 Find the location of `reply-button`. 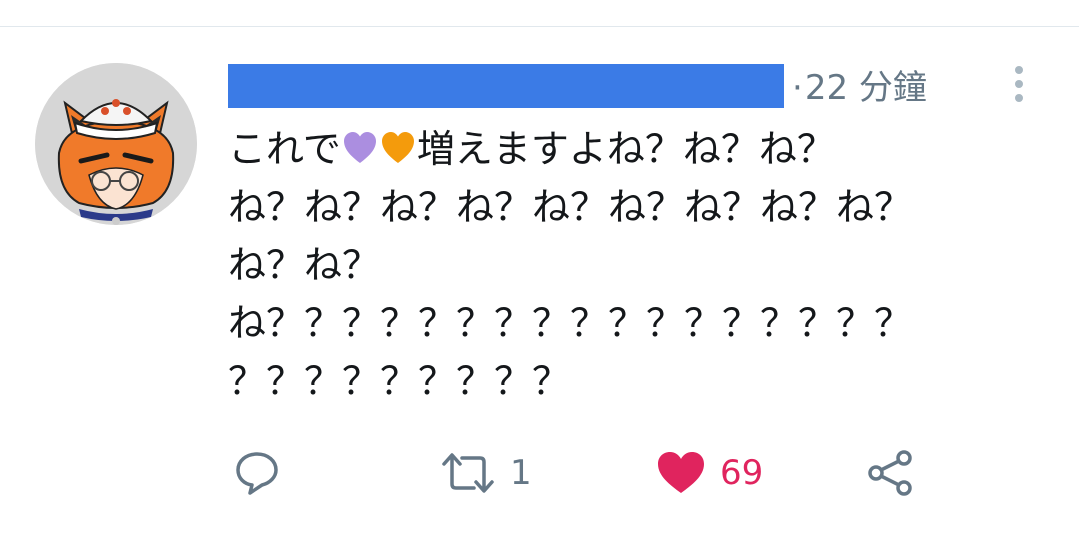

reply-button is located at coordinates (264, 473).